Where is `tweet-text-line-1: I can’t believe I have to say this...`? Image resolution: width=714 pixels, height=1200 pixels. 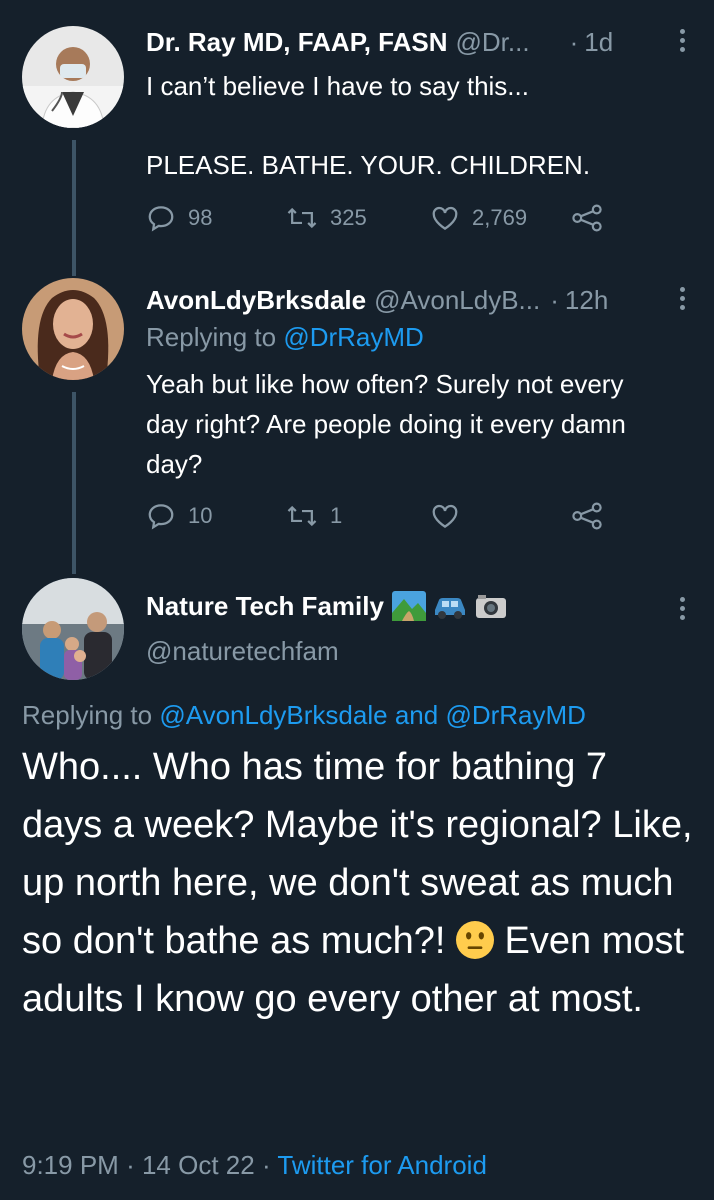 tweet-text-line-1: I can’t believe I have to say this... is located at coordinates (337, 86).